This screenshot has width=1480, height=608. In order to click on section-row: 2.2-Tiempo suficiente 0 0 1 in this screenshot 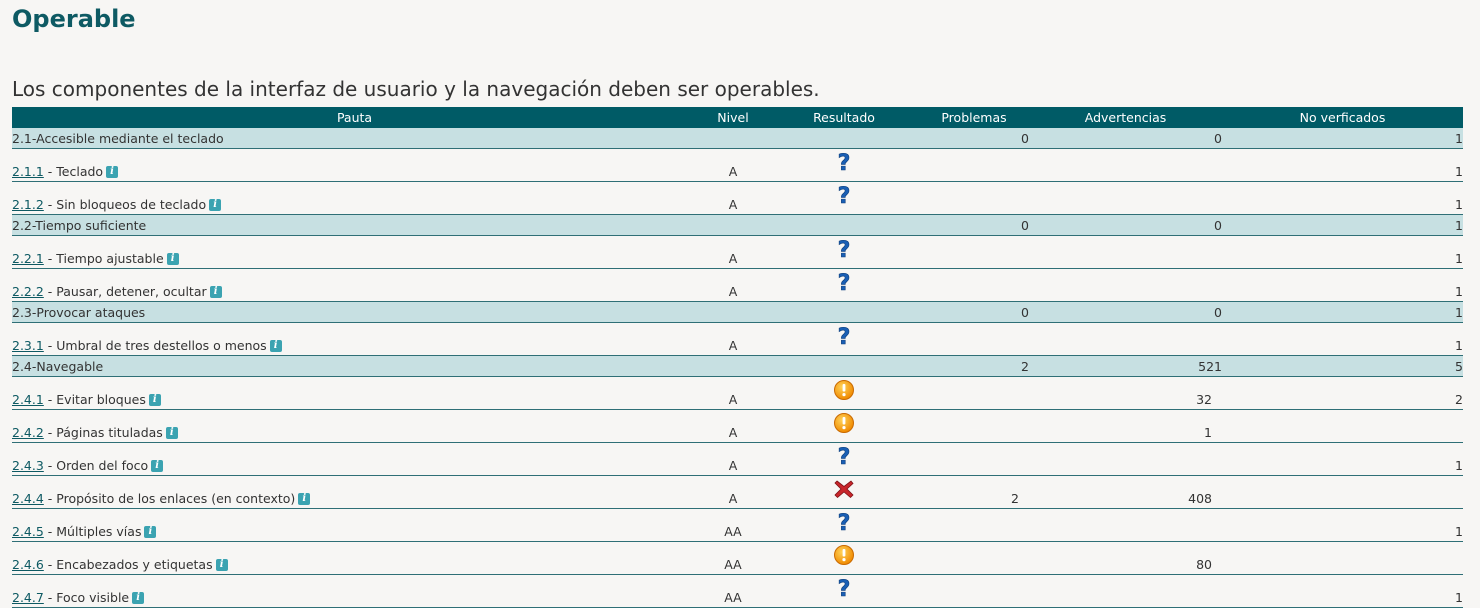, I will do `click(737, 225)`.